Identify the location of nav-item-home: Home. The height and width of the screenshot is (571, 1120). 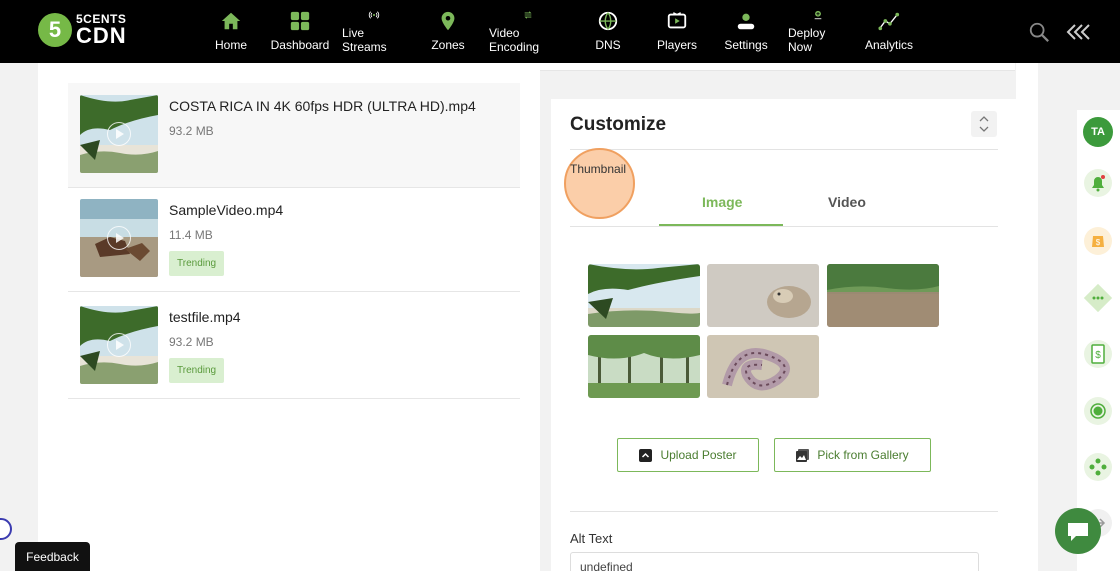
(231, 32).